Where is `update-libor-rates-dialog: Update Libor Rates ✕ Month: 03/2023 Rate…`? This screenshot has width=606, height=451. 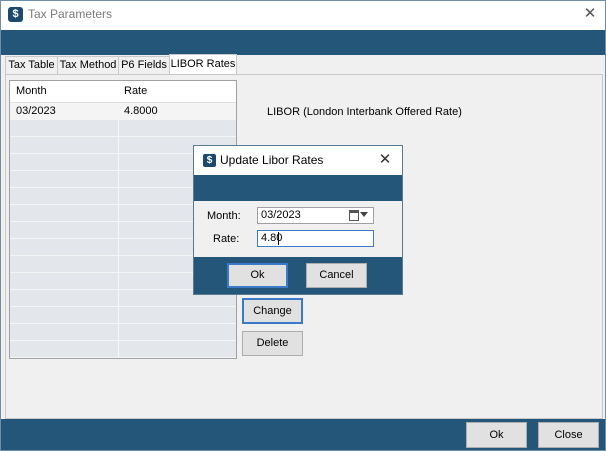
update-libor-rates-dialog: Update Libor Rates ✕ Month: 03/2023 Rate… is located at coordinates (298, 220).